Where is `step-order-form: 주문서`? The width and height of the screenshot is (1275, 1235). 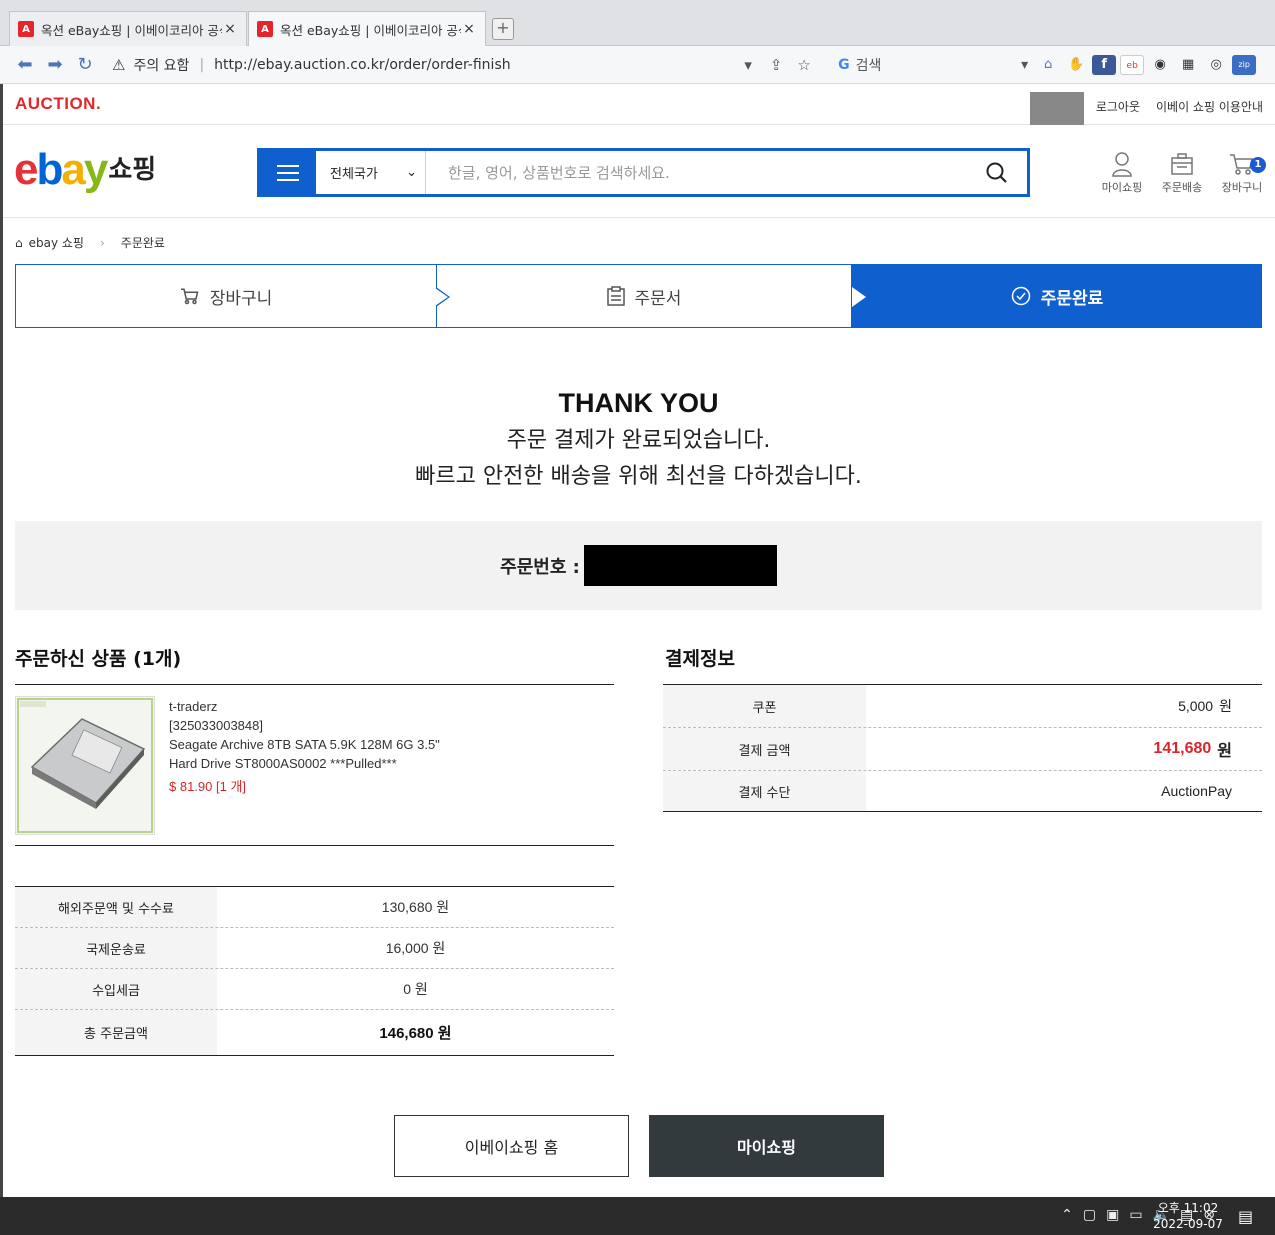
step-order-form: 주문서 is located at coordinates (643, 296).